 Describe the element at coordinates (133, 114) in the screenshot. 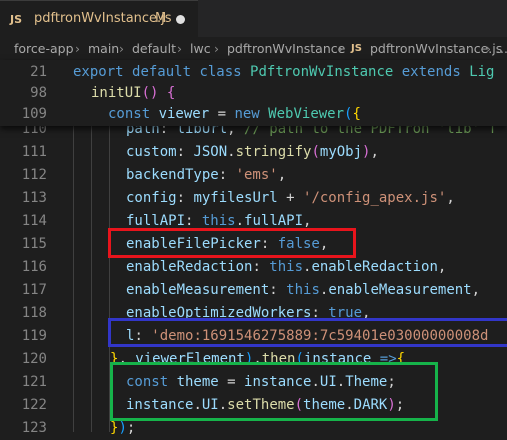

I see `code-token: const` at that location.